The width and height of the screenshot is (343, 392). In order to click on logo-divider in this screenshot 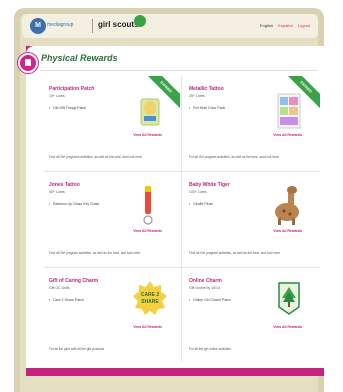, I will do `click(92, 26)`.